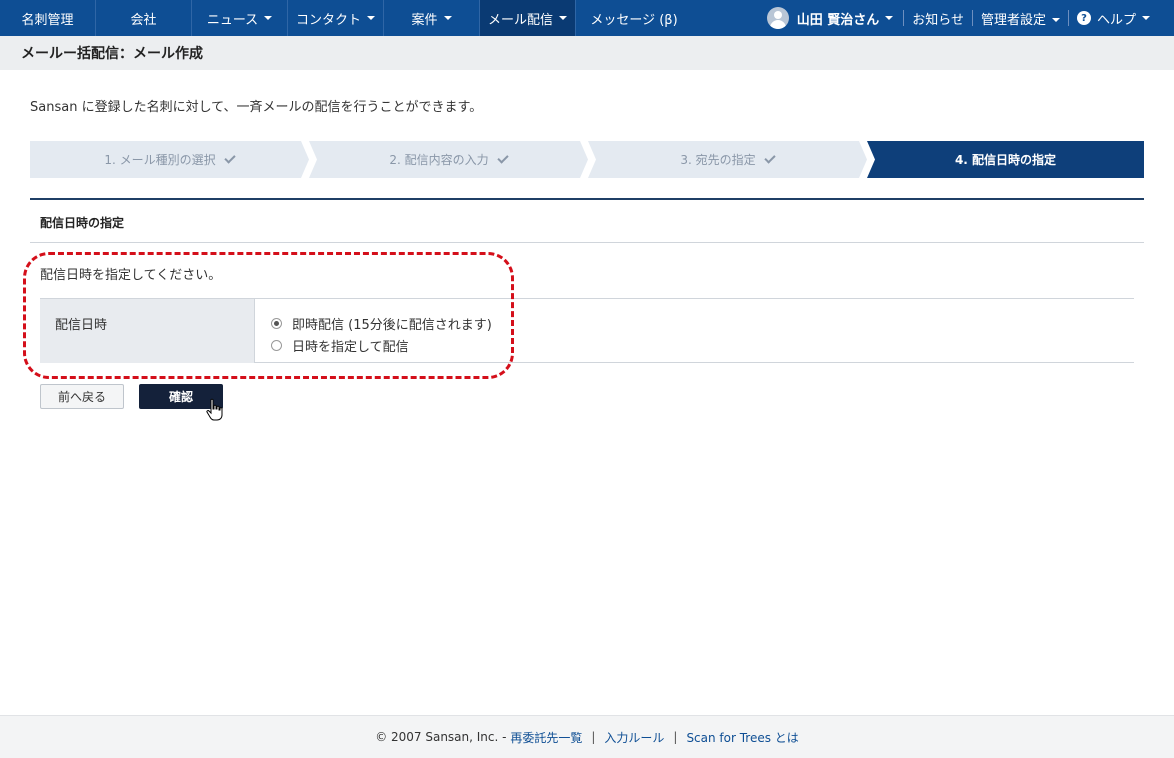  I want to click on scan-for-trees-link: Scan for Trees とは, so click(742, 737).